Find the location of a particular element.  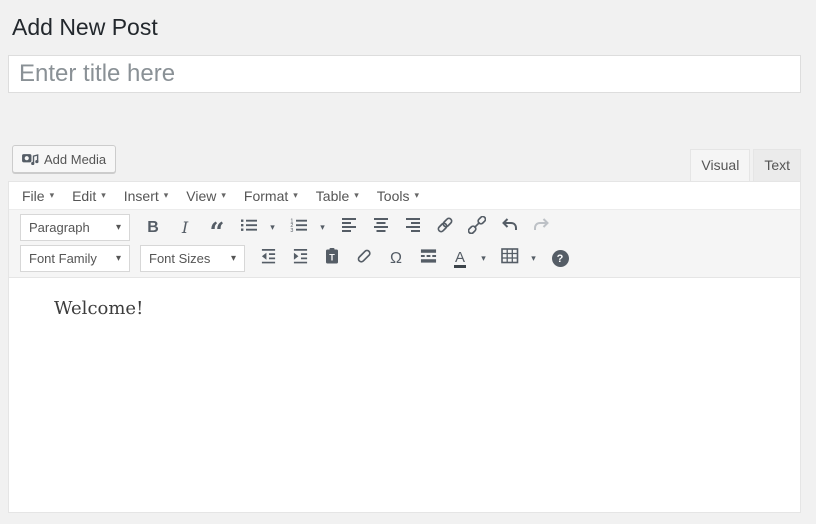

remove-link-button is located at coordinates (477, 228).